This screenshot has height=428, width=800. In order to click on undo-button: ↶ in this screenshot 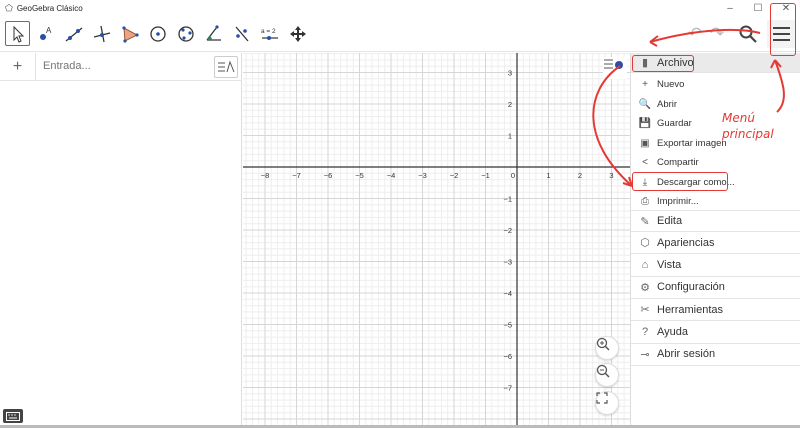, I will do `click(695, 34)`.